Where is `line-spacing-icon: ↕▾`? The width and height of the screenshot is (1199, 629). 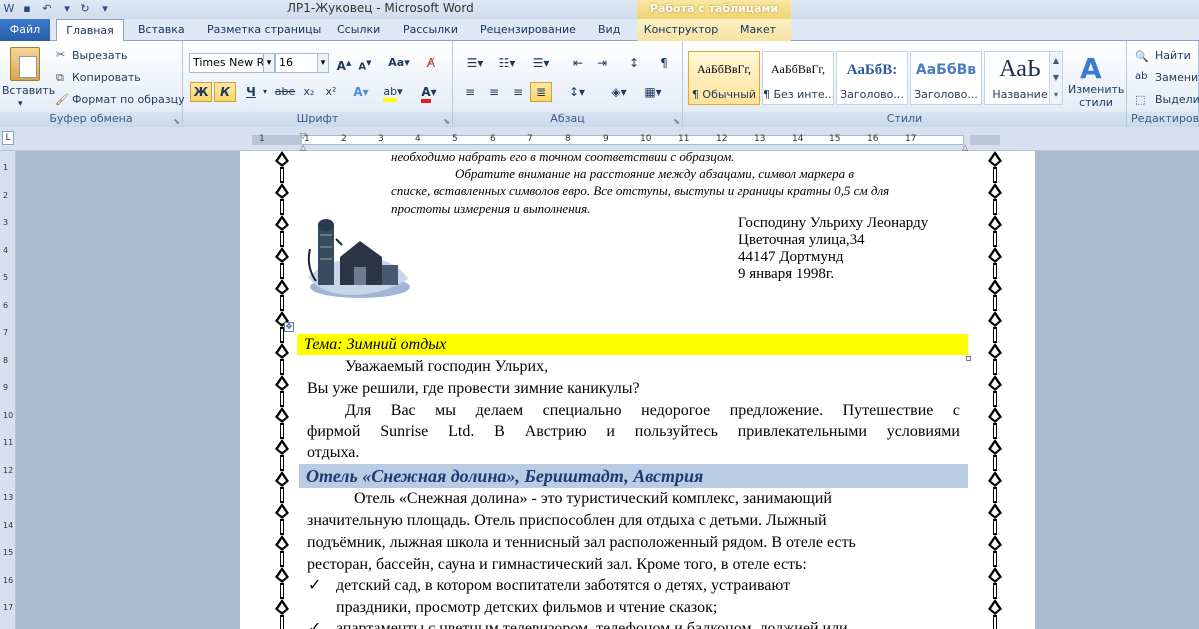 line-spacing-icon: ↕▾ is located at coordinates (577, 92).